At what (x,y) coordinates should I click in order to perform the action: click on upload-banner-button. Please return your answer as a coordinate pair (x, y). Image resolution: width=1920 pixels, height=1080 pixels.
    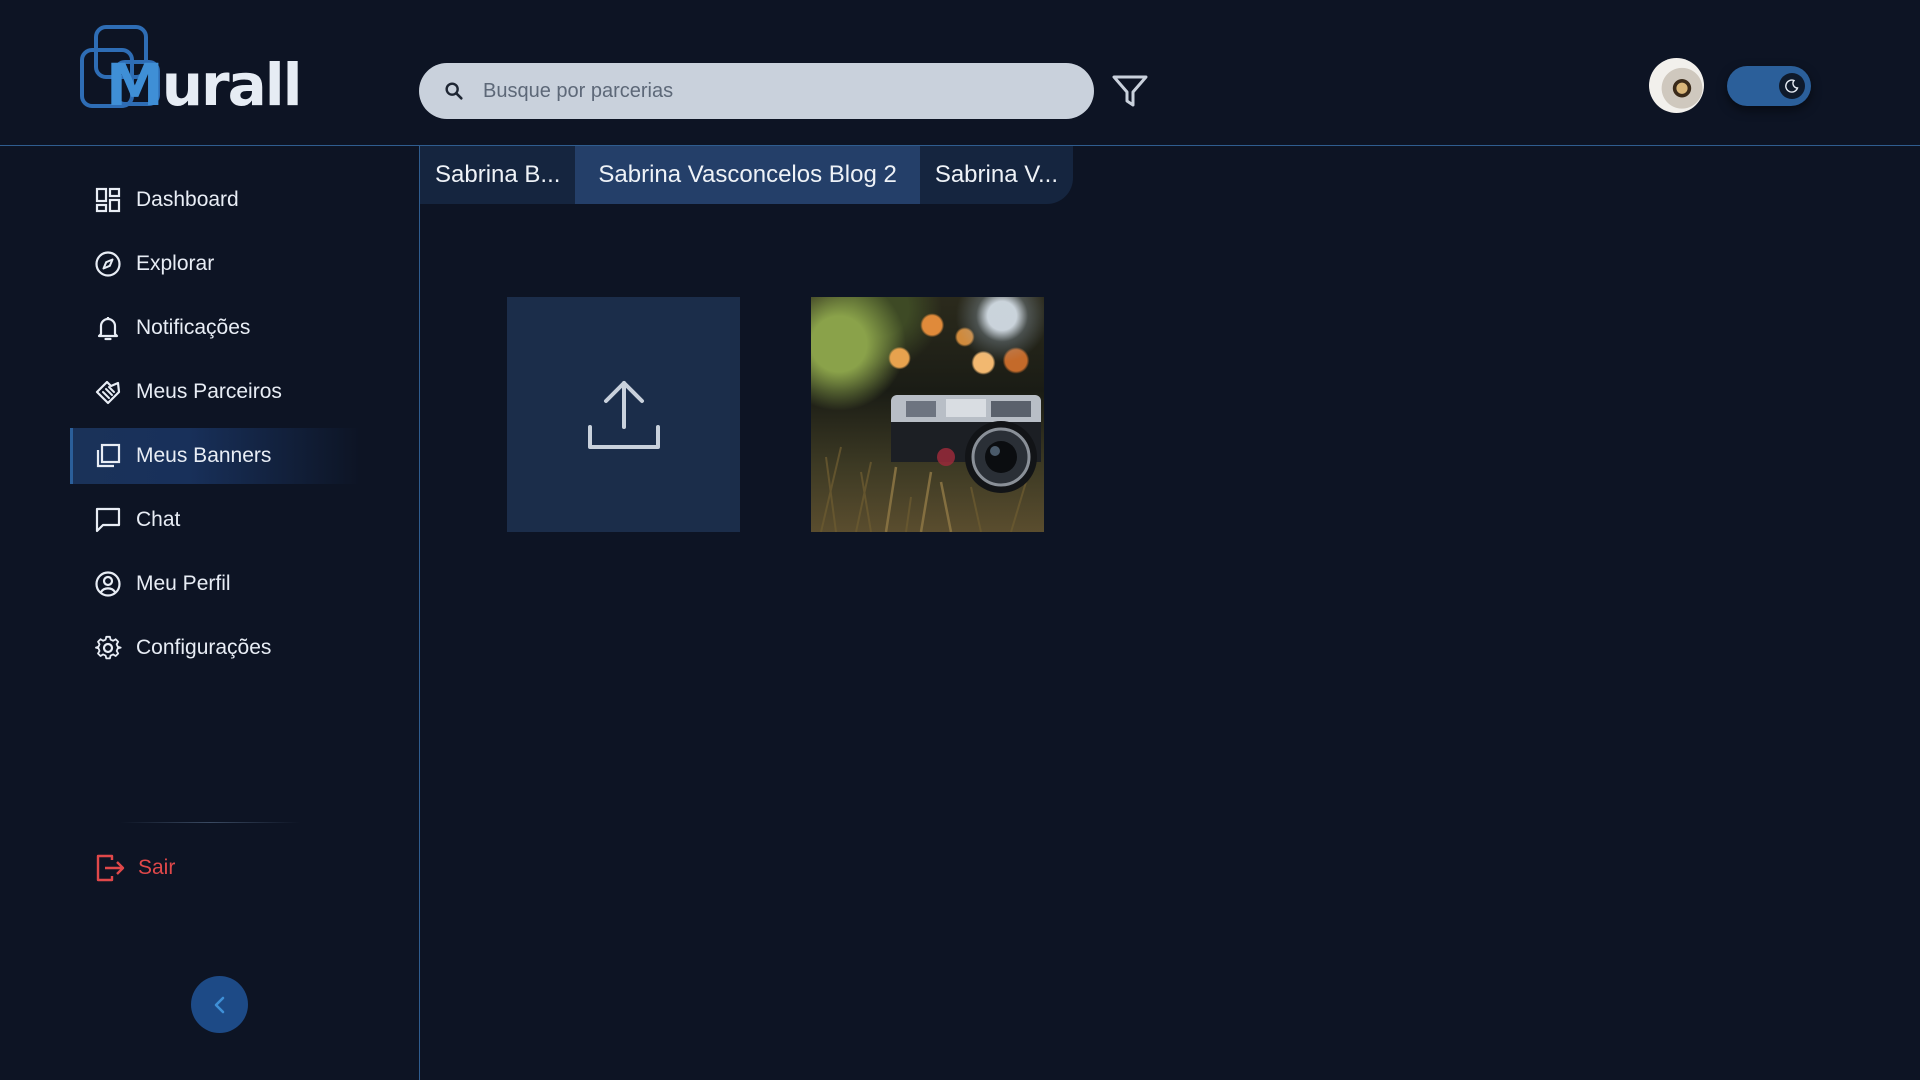
    Looking at the image, I should click on (623, 414).